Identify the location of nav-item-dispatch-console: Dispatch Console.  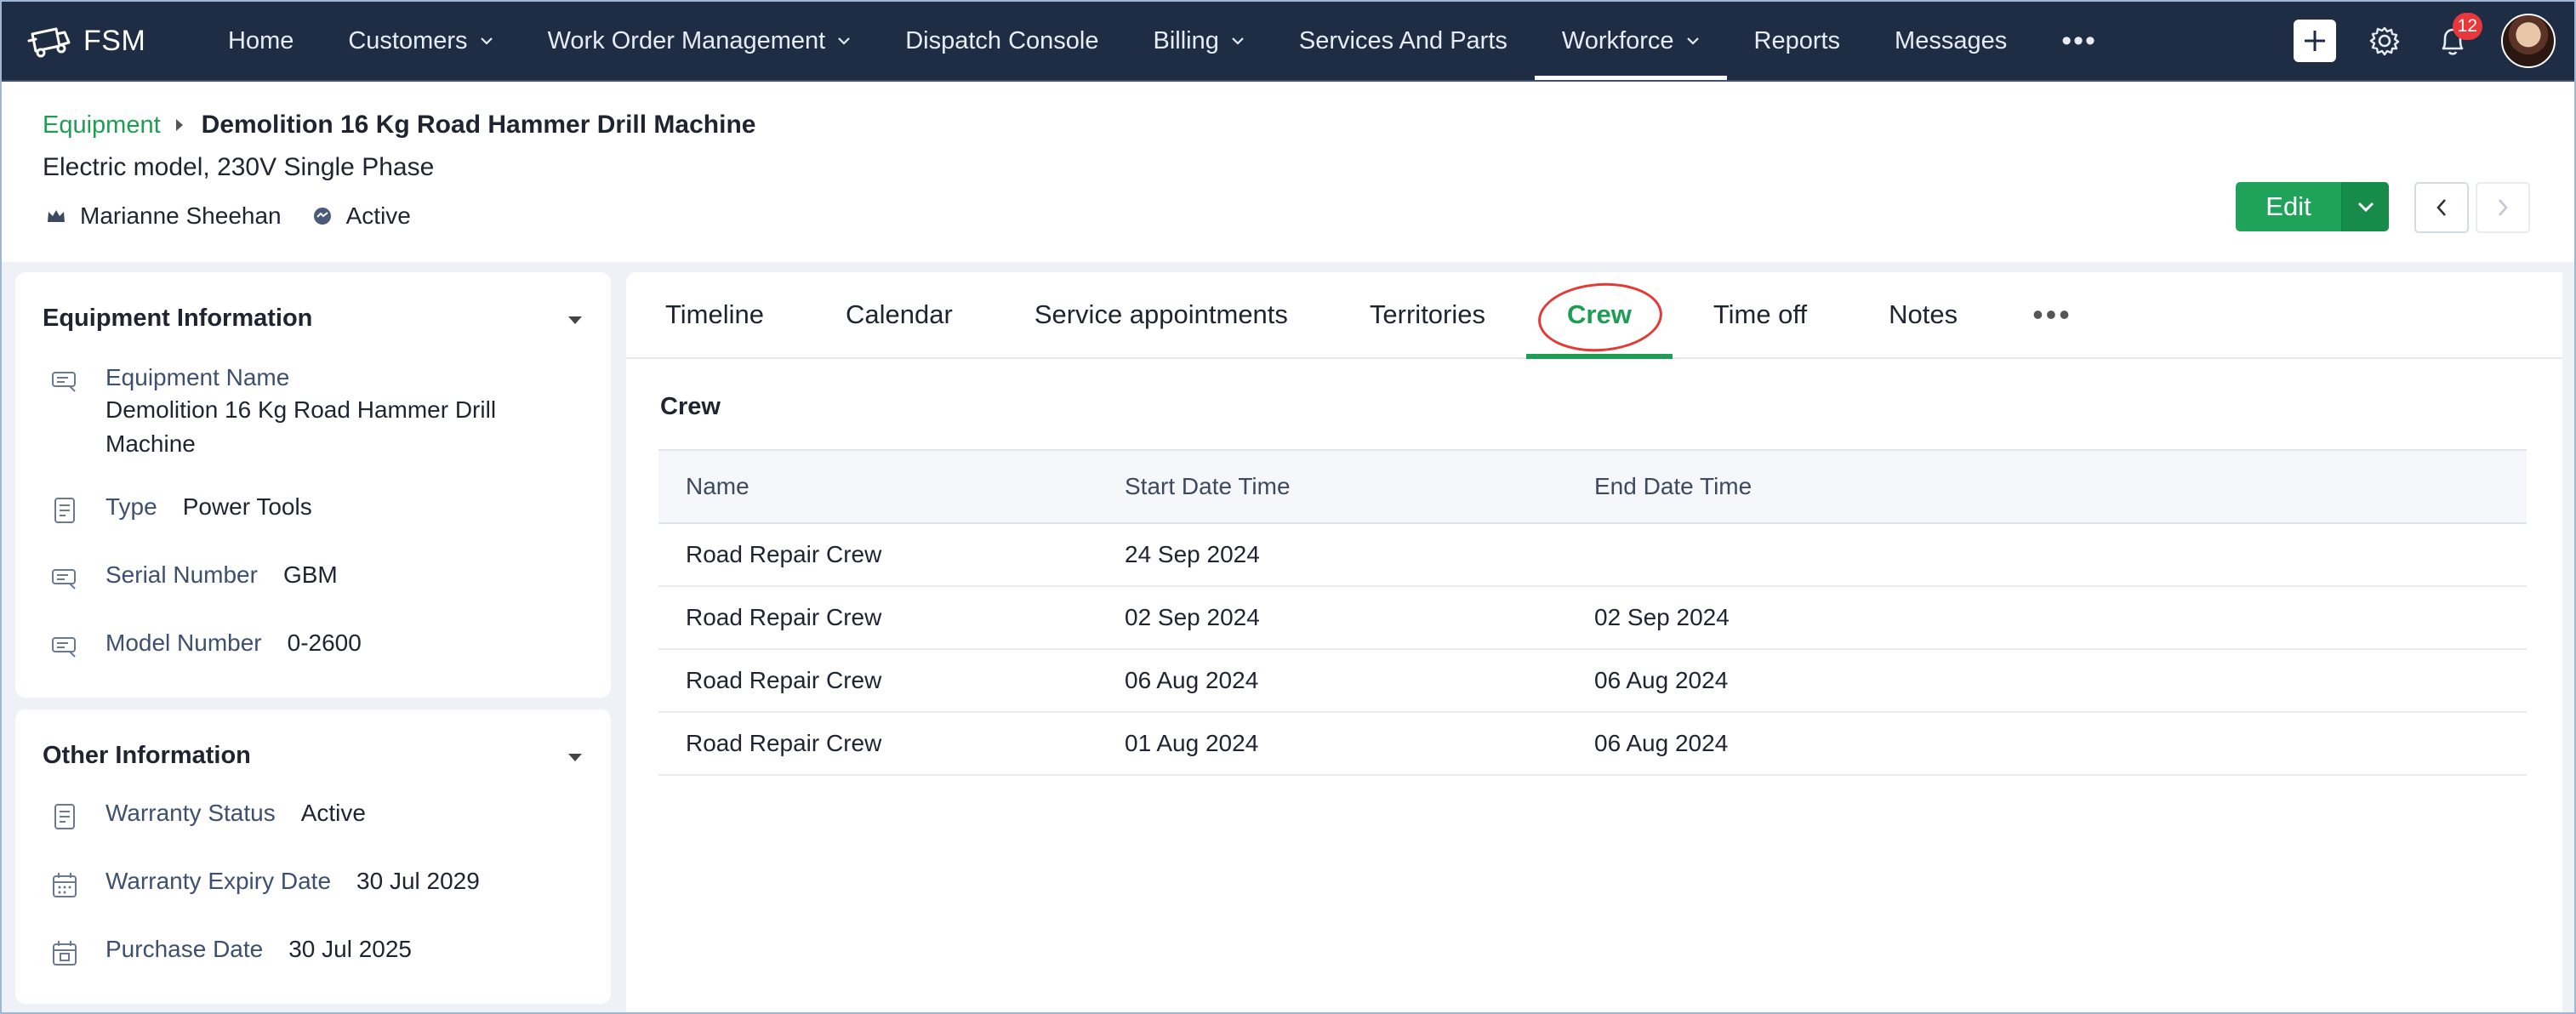
(1002, 41).